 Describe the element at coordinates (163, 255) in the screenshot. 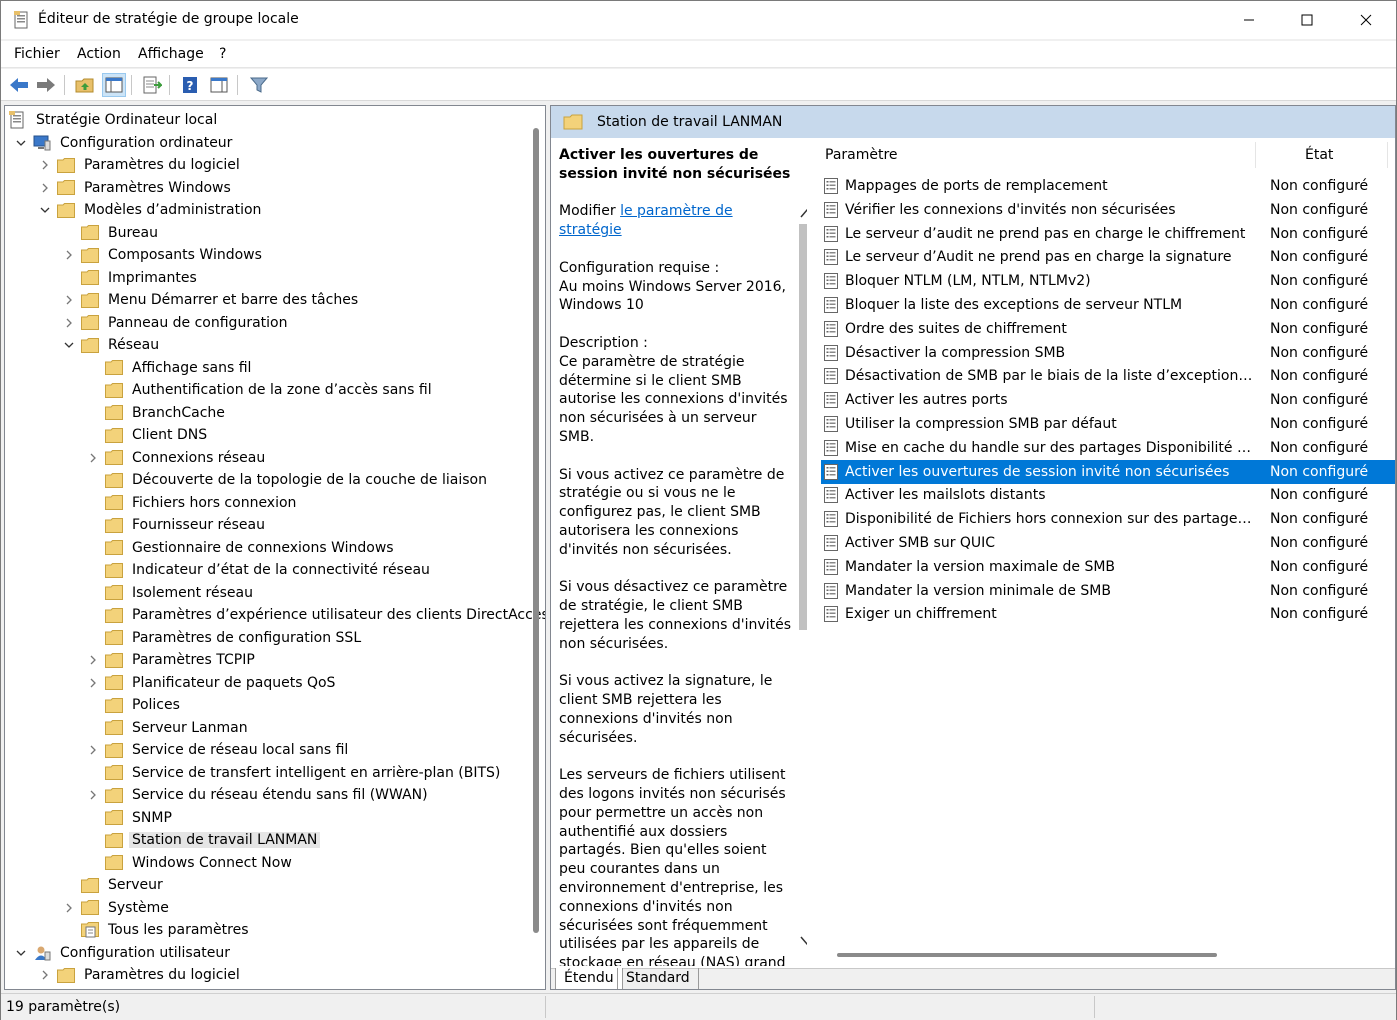

I see `tree-item-windows-components: Composants Windows` at that location.